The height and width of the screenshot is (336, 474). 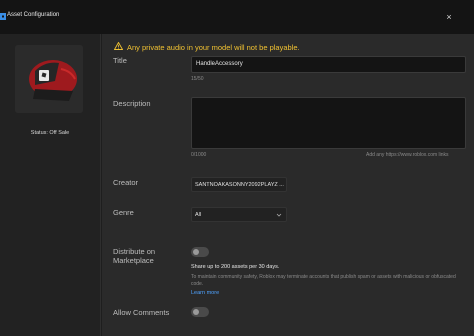 I want to click on description-char-count: 0/1000, so click(x=199, y=155).